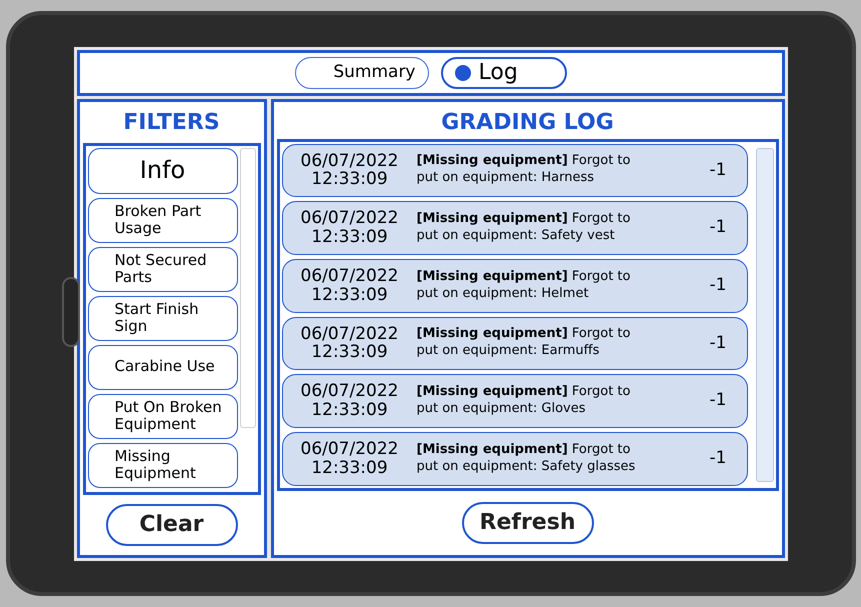 The width and height of the screenshot is (861, 607). Describe the element at coordinates (524, 228) in the screenshot. I see `entry-message: [Missing equipment] Forgot to put on equipment: Safety vest` at that location.